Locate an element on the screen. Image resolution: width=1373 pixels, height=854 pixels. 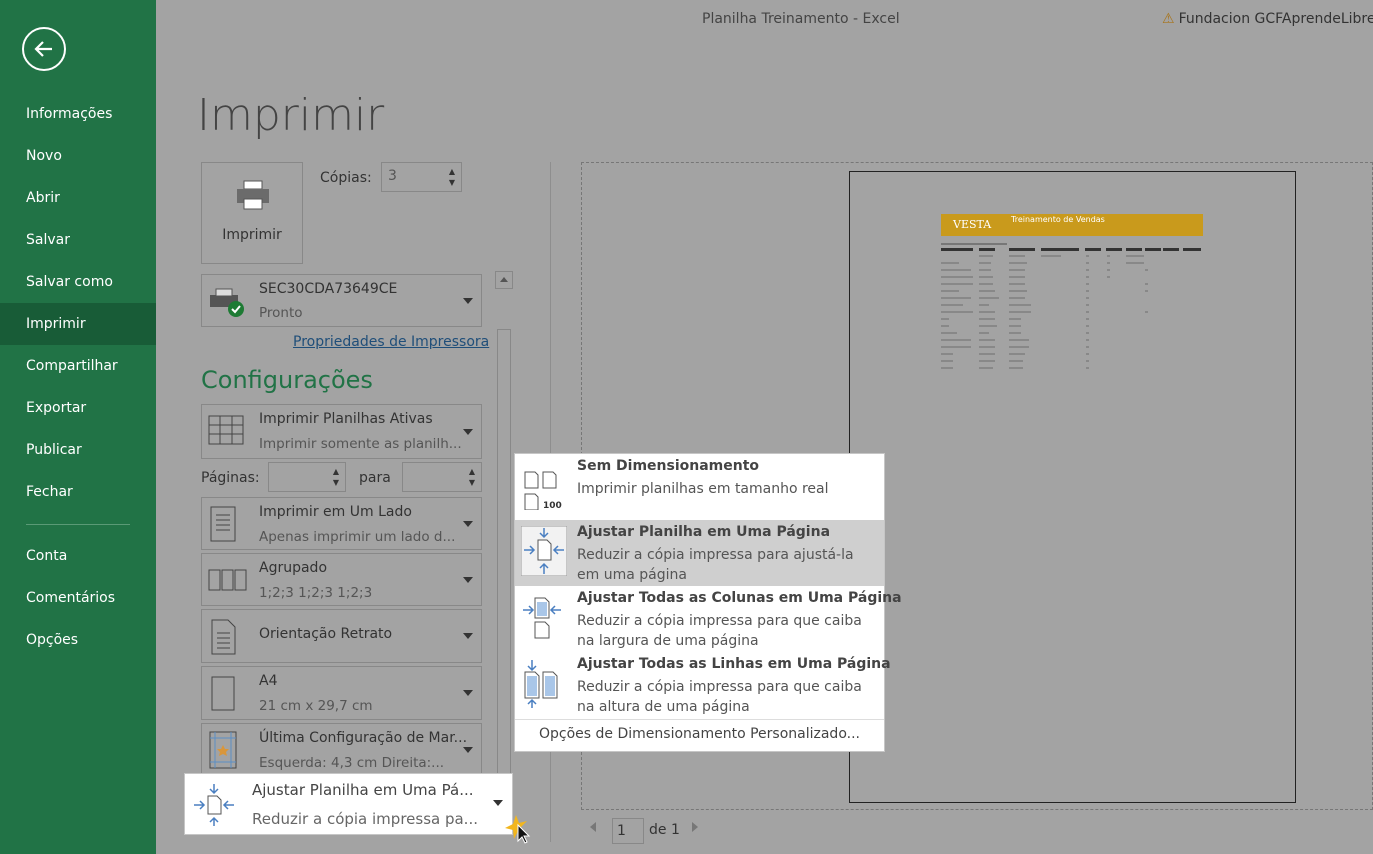
one-sided-icon is located at coordinates (223, 524).